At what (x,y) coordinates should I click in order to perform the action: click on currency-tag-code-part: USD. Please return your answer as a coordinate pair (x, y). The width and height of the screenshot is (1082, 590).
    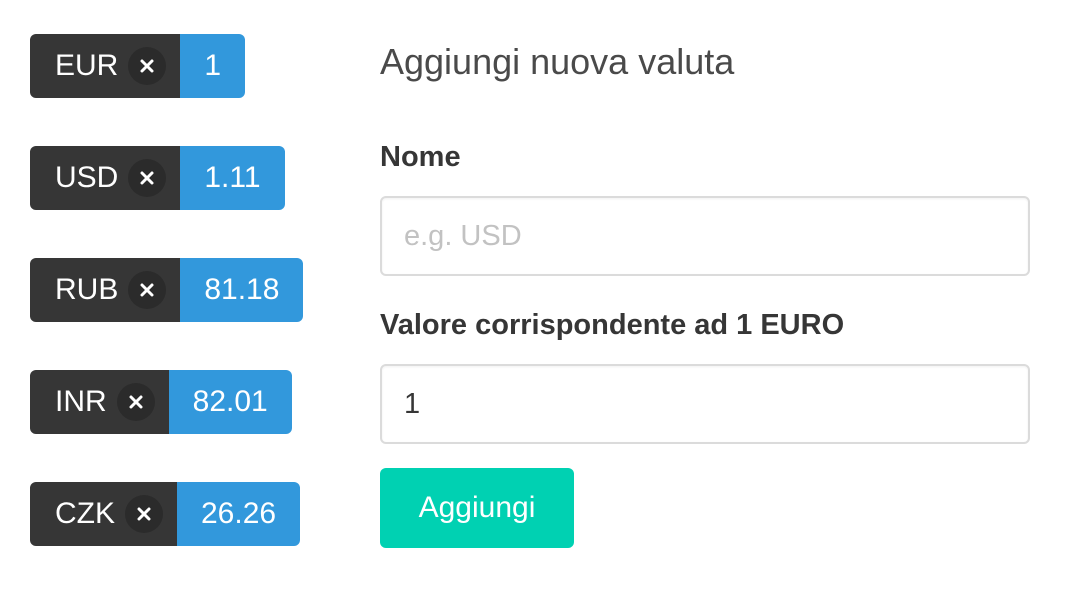
    Looking at the image, I should click on (105, 178).